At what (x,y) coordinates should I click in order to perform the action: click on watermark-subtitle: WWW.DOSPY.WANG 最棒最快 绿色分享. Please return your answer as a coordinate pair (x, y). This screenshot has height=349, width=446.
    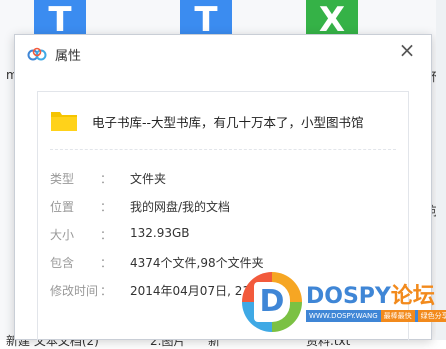
    Looking at the image, I should click on (376, 316).